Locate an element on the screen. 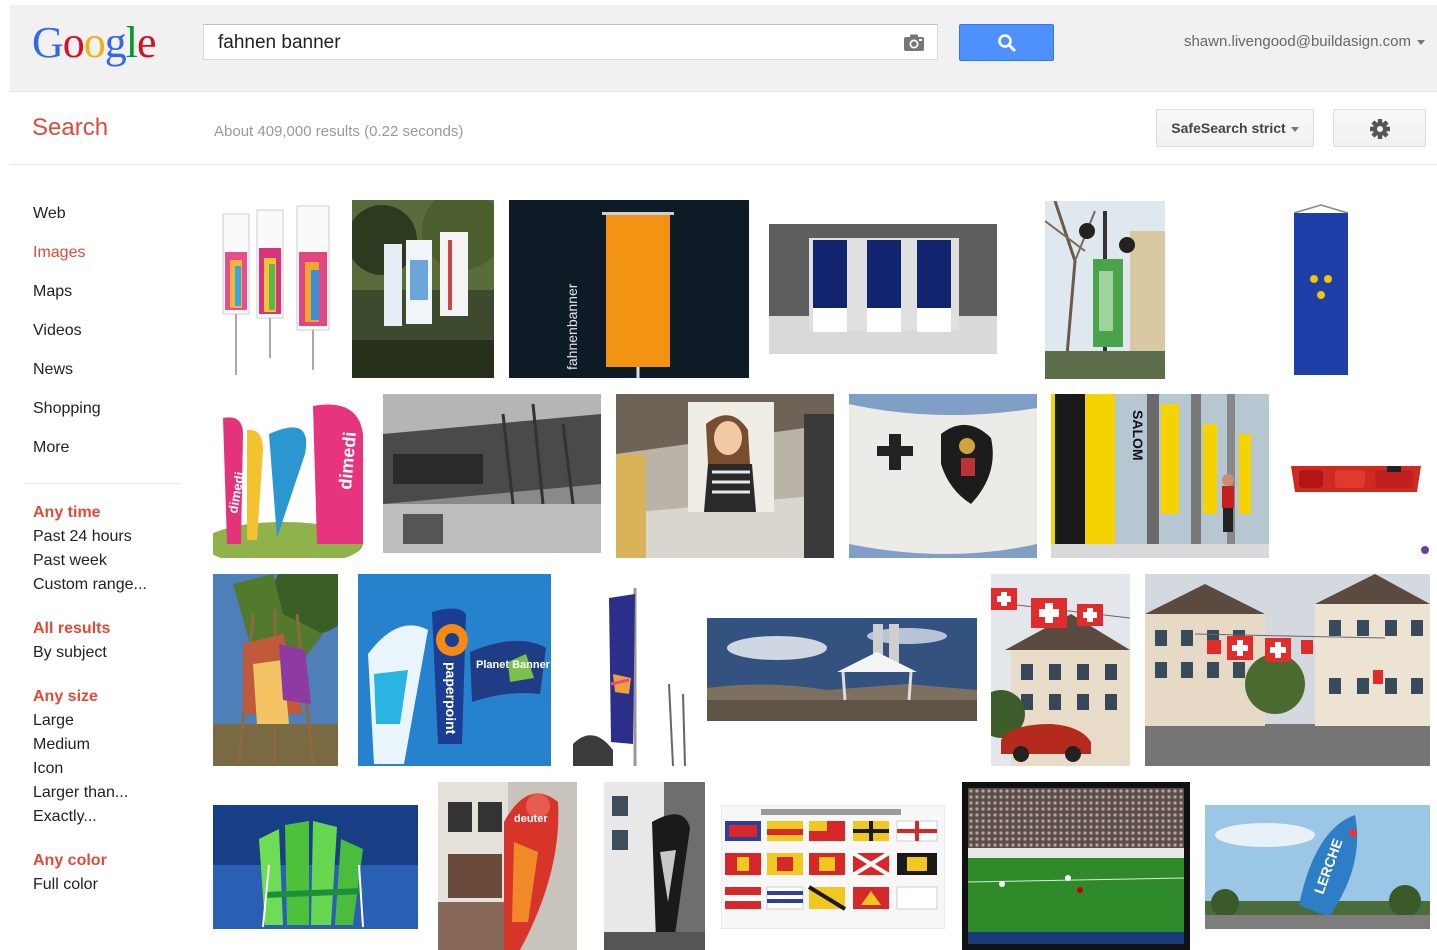 Image resolution: width=1437 pixels, height=950 pixels. filter-group-results: All results By subject is located at coordinates (113, 641).